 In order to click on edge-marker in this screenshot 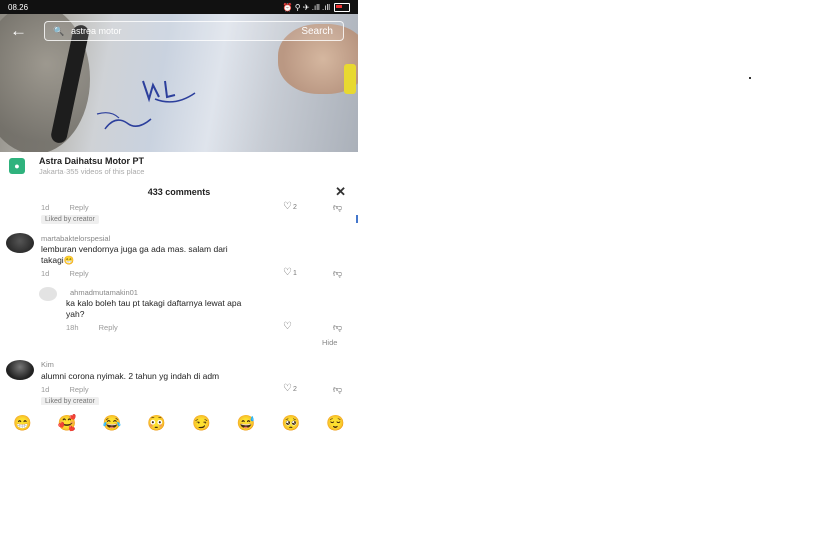, I will do `click(357, 219)`.